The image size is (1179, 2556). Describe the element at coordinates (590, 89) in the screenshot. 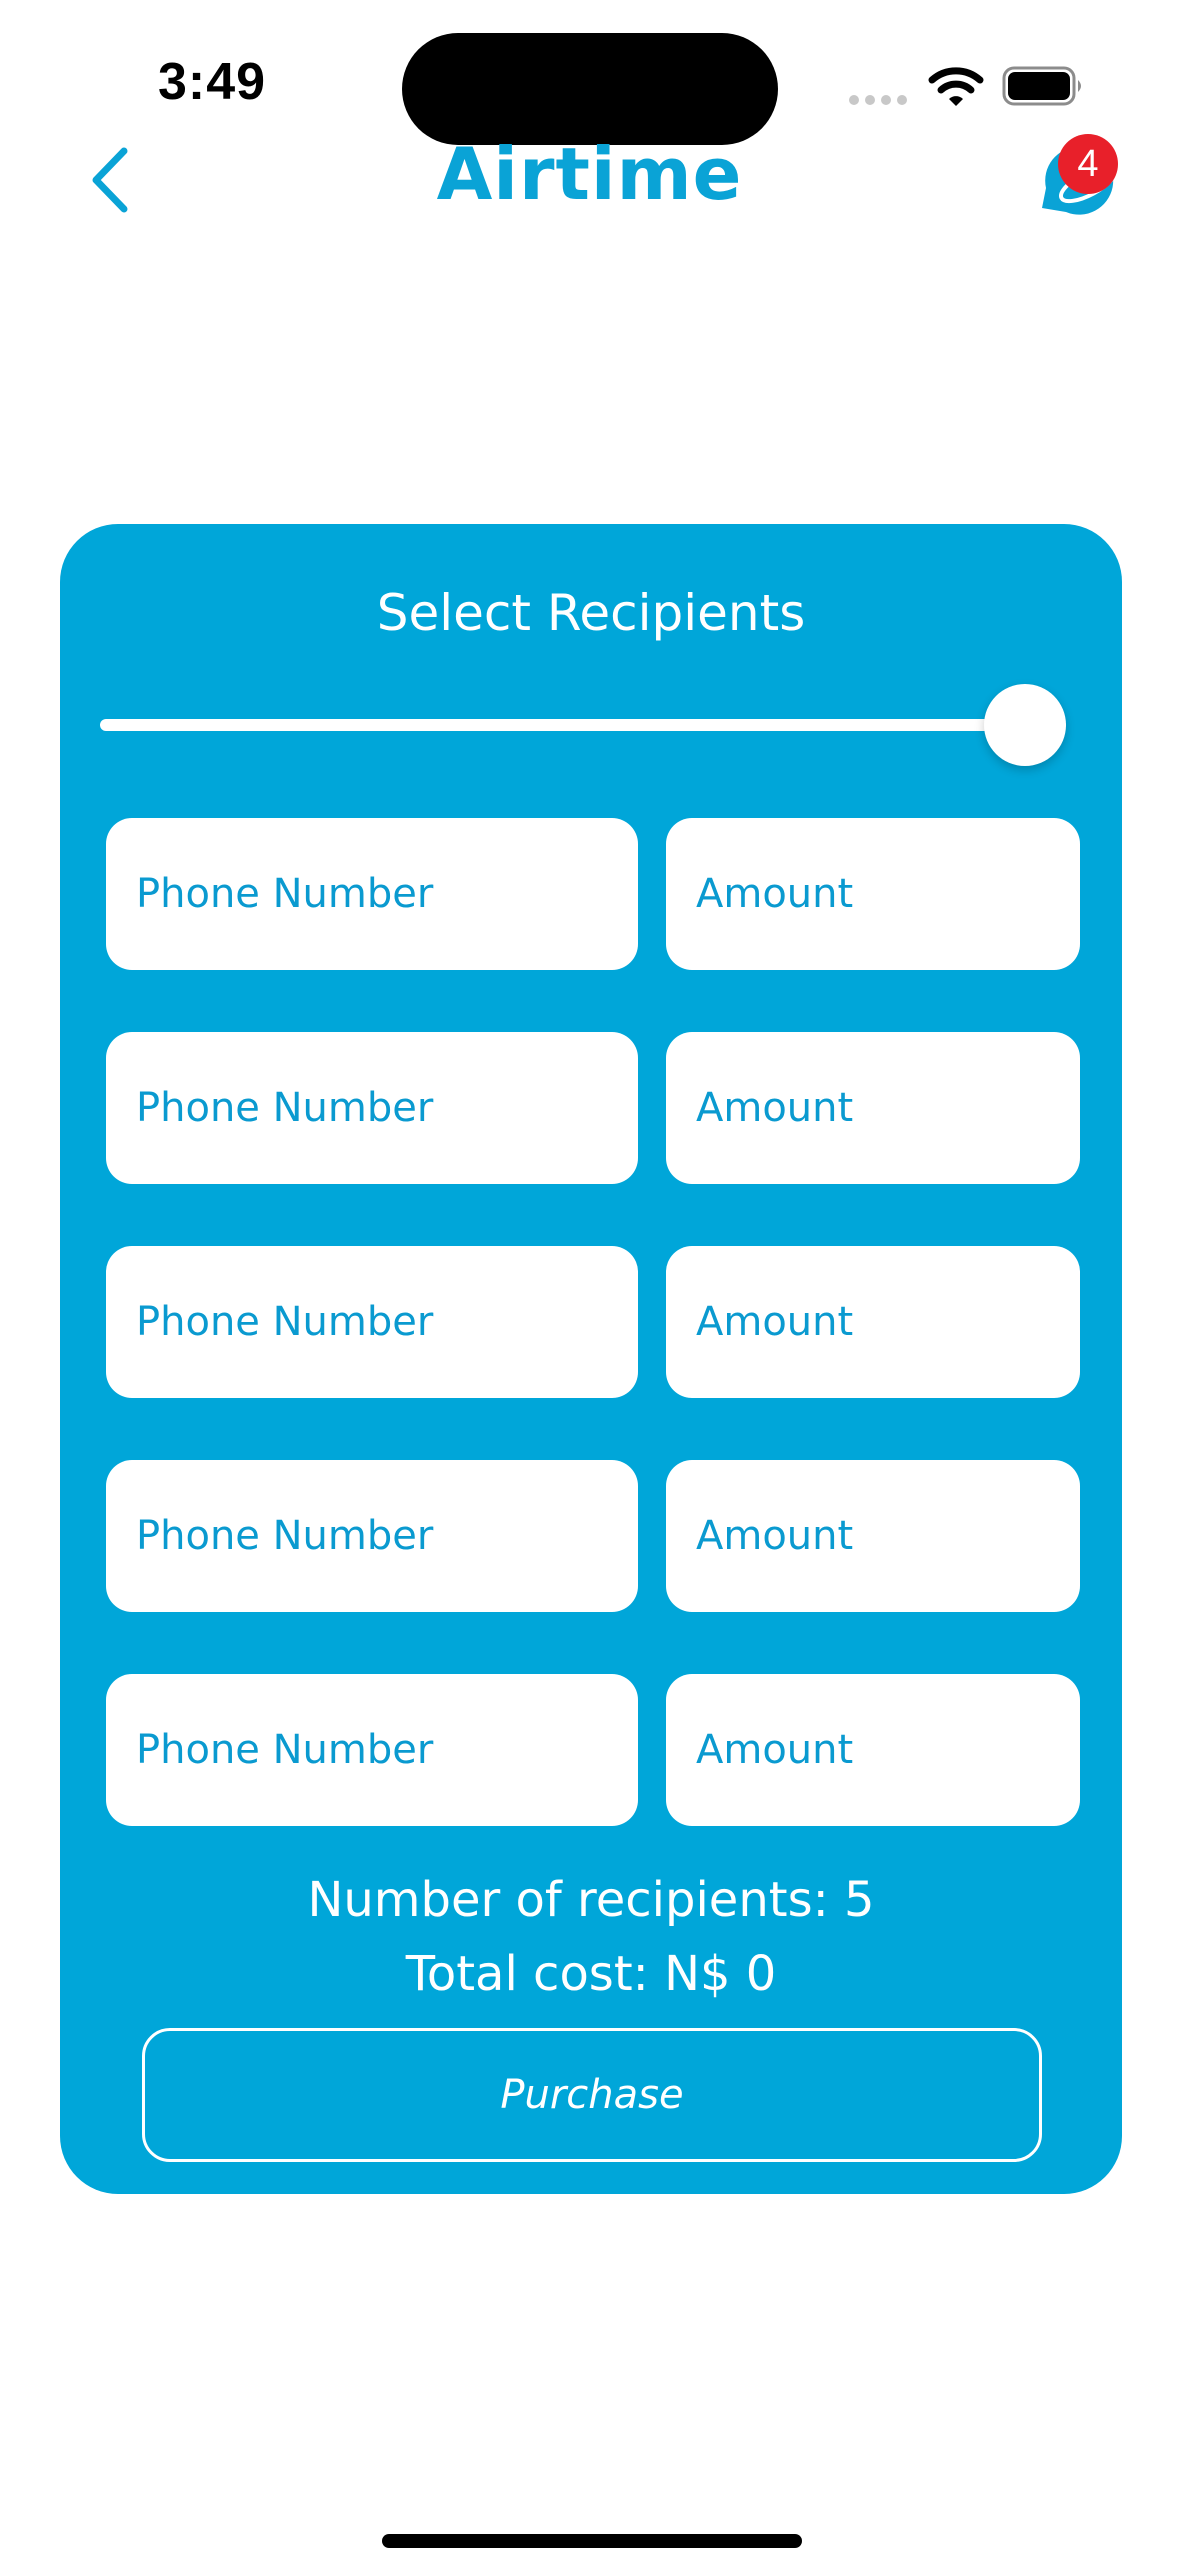

I see `dynamic-island` at that location.